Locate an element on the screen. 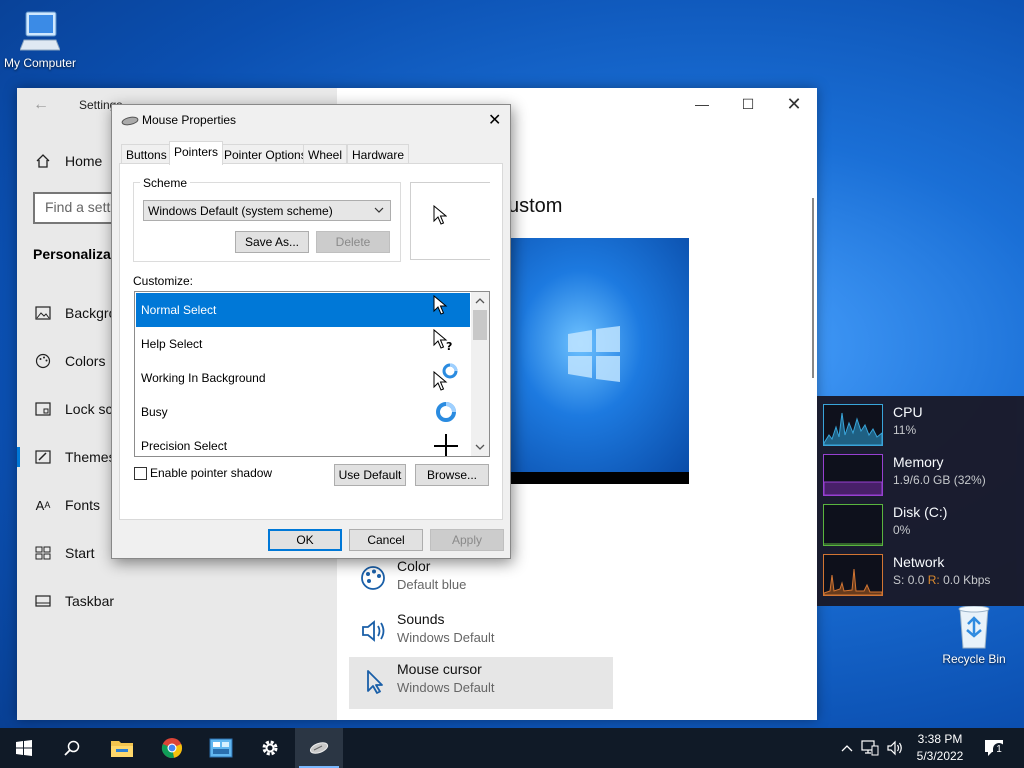 Image resolution: width=1024 pixels, height=768 pixels. clock-date: 5/3/2022 is located at coordinates (940, 756).